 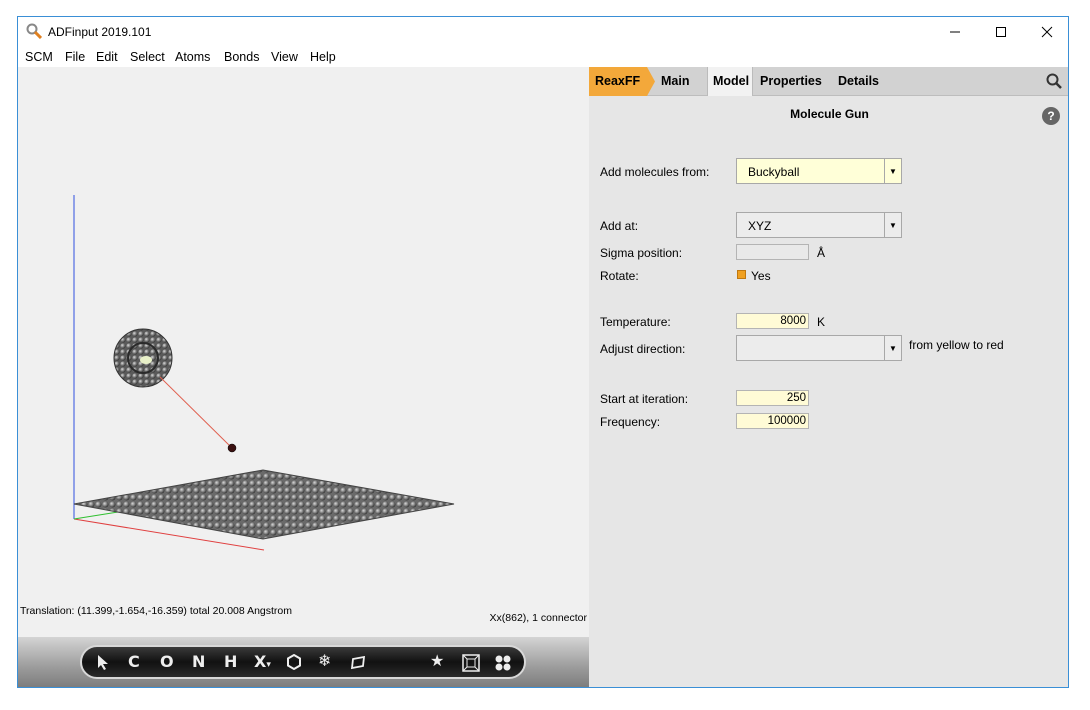 I want to click on temperature-input: 8000, so click(x=772, y=321).